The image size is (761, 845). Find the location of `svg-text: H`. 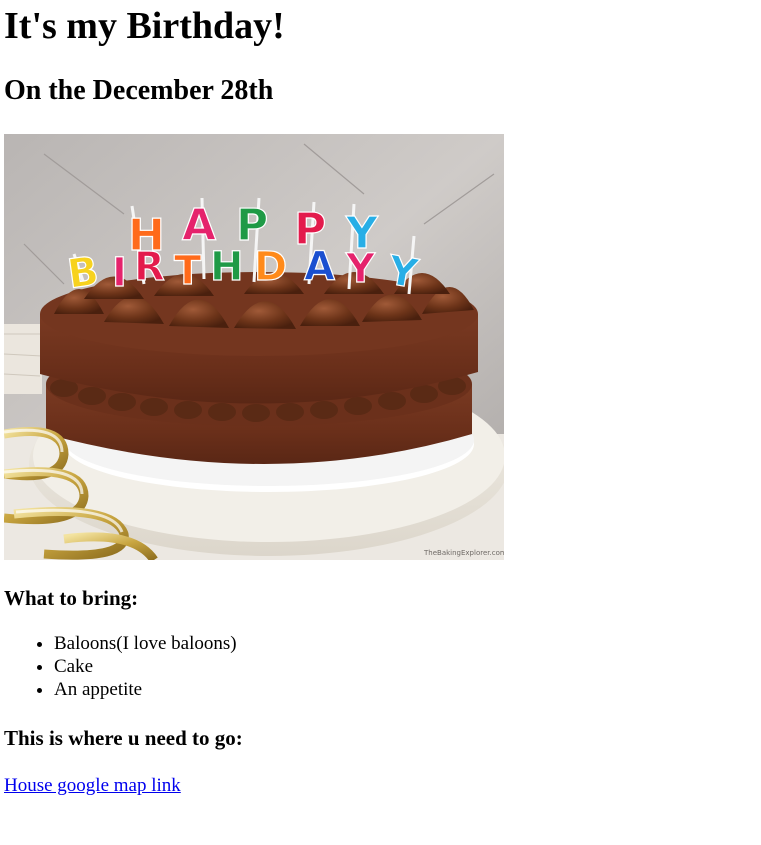

svg-text: H is located at coordinates (226, 267).